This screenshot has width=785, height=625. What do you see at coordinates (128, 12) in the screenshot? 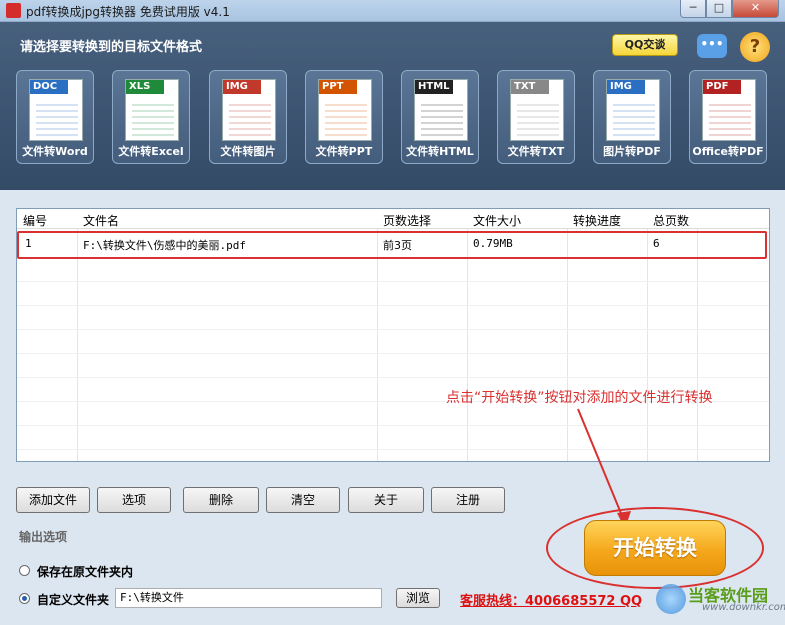
I see `window-title: pdf转换成jpg转换器 免费试用版 v4.1` at bounding box center [128, 12].